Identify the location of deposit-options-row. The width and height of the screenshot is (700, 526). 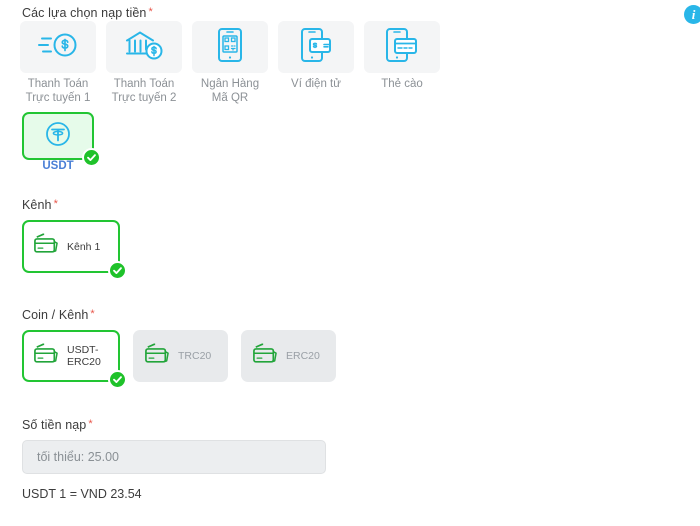
(230, 47).